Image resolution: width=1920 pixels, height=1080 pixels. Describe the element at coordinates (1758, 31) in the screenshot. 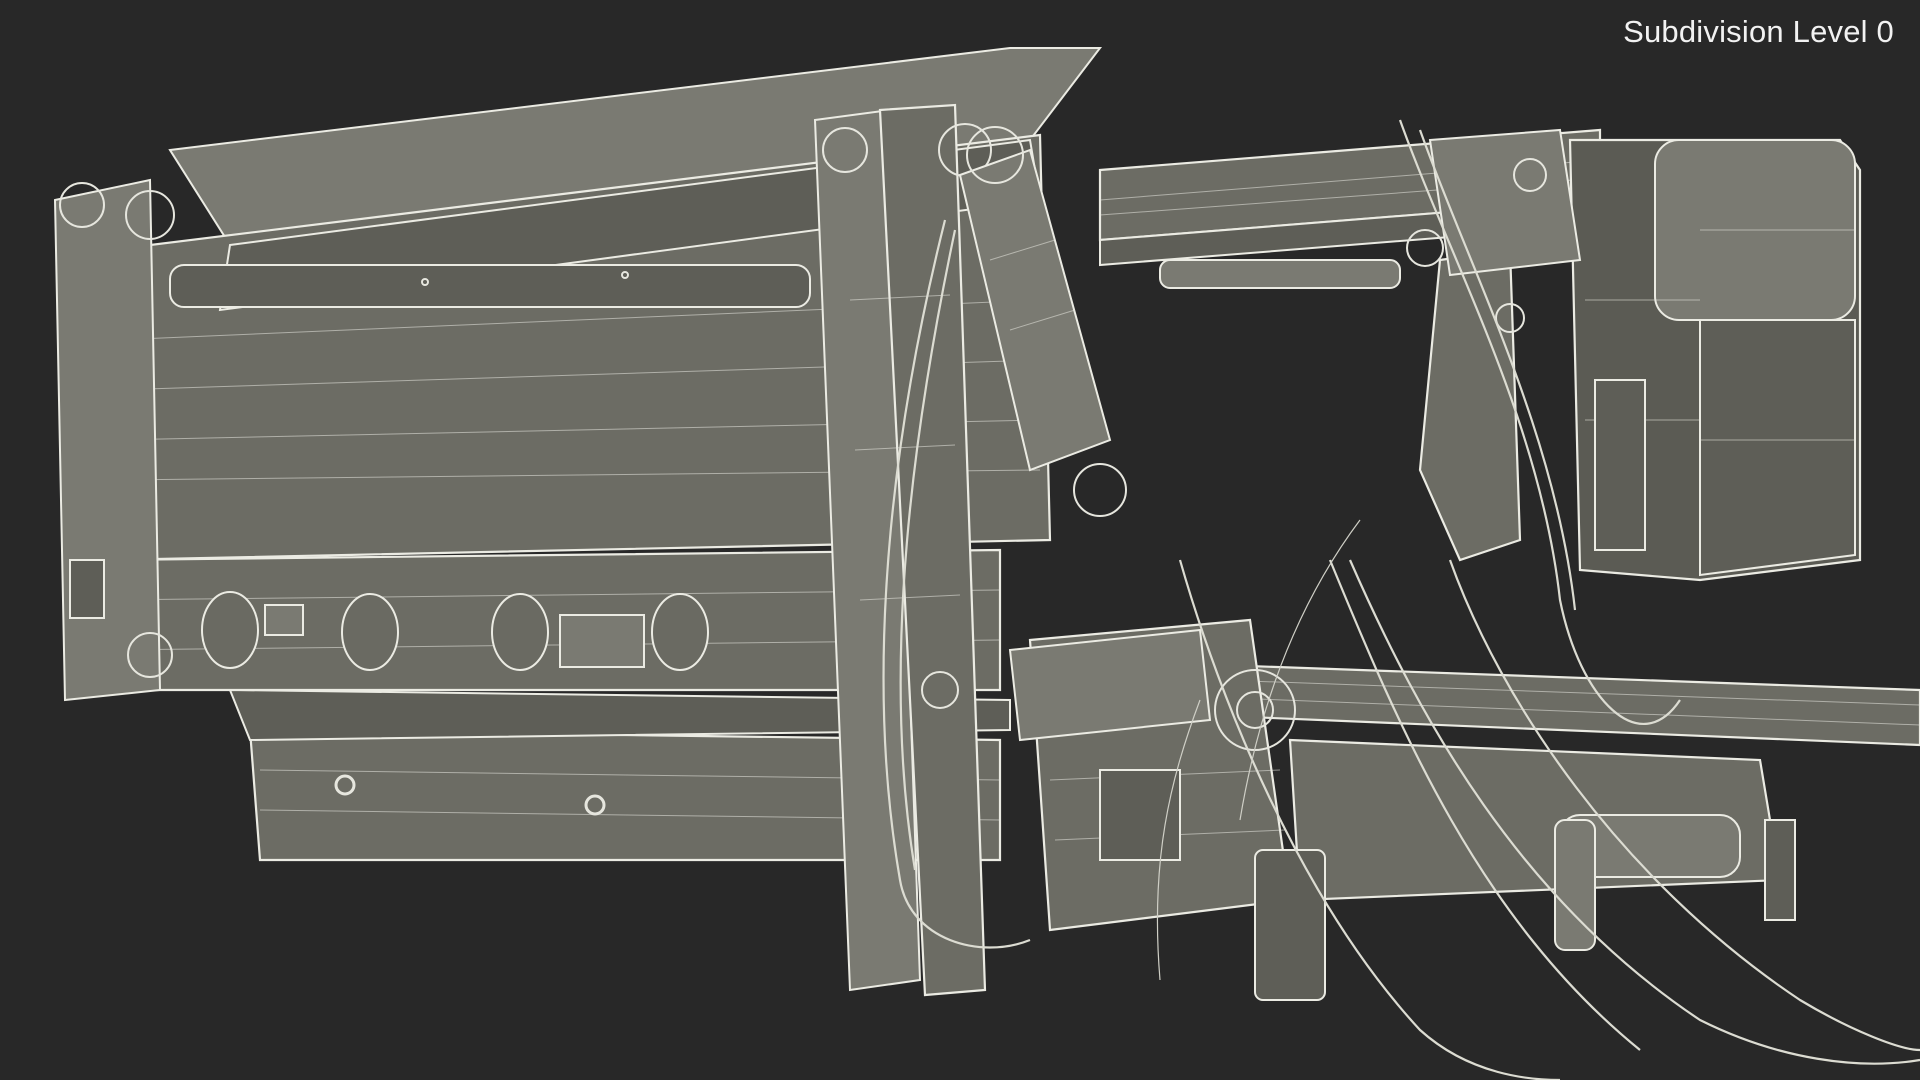

I see `viewport-label: Subdivision Level 0` at that location.